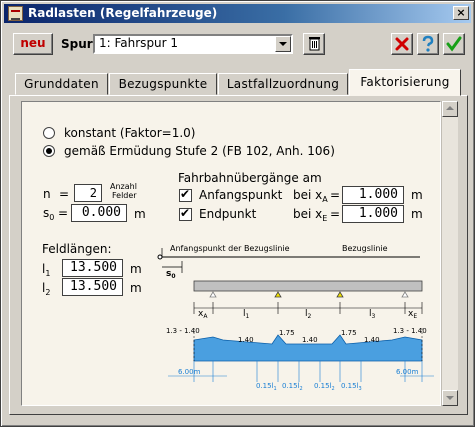 This screenshot has width=475, height=427. What do you see at coordinates (405, 294) in the screenshot?
I see `support-right-icon` at bounding box center [405, 294].